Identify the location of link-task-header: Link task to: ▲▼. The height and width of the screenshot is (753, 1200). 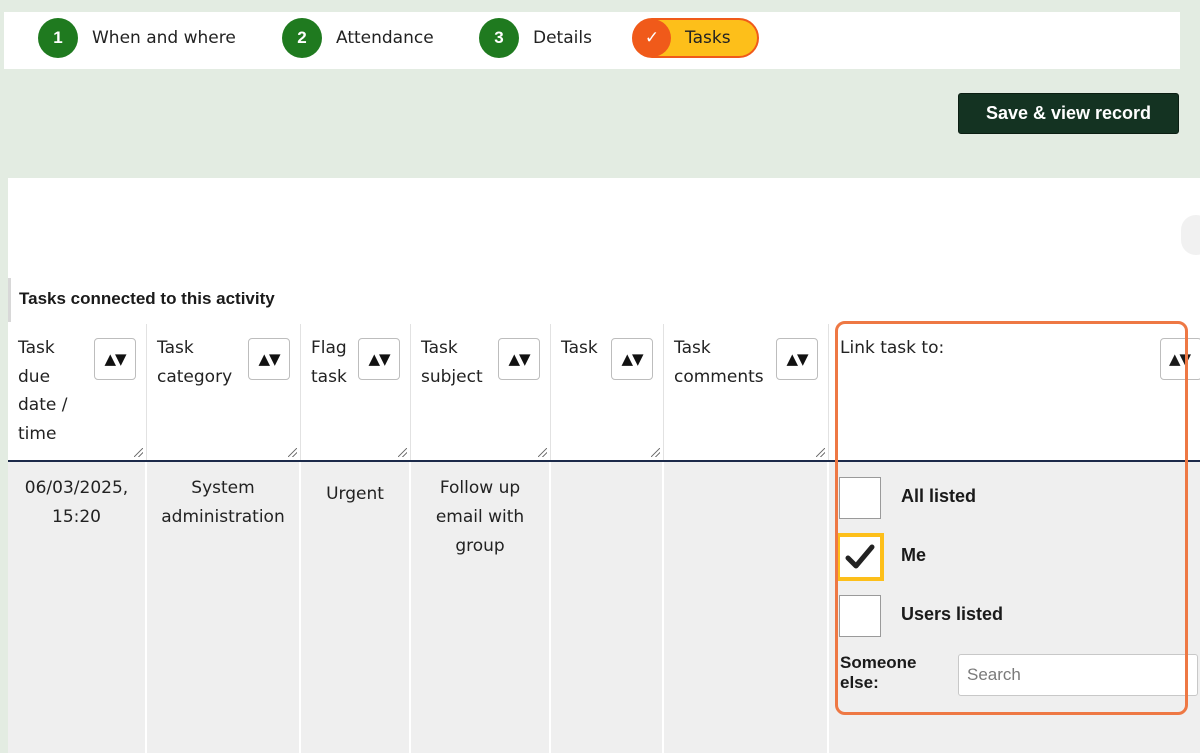
(1014, 392).